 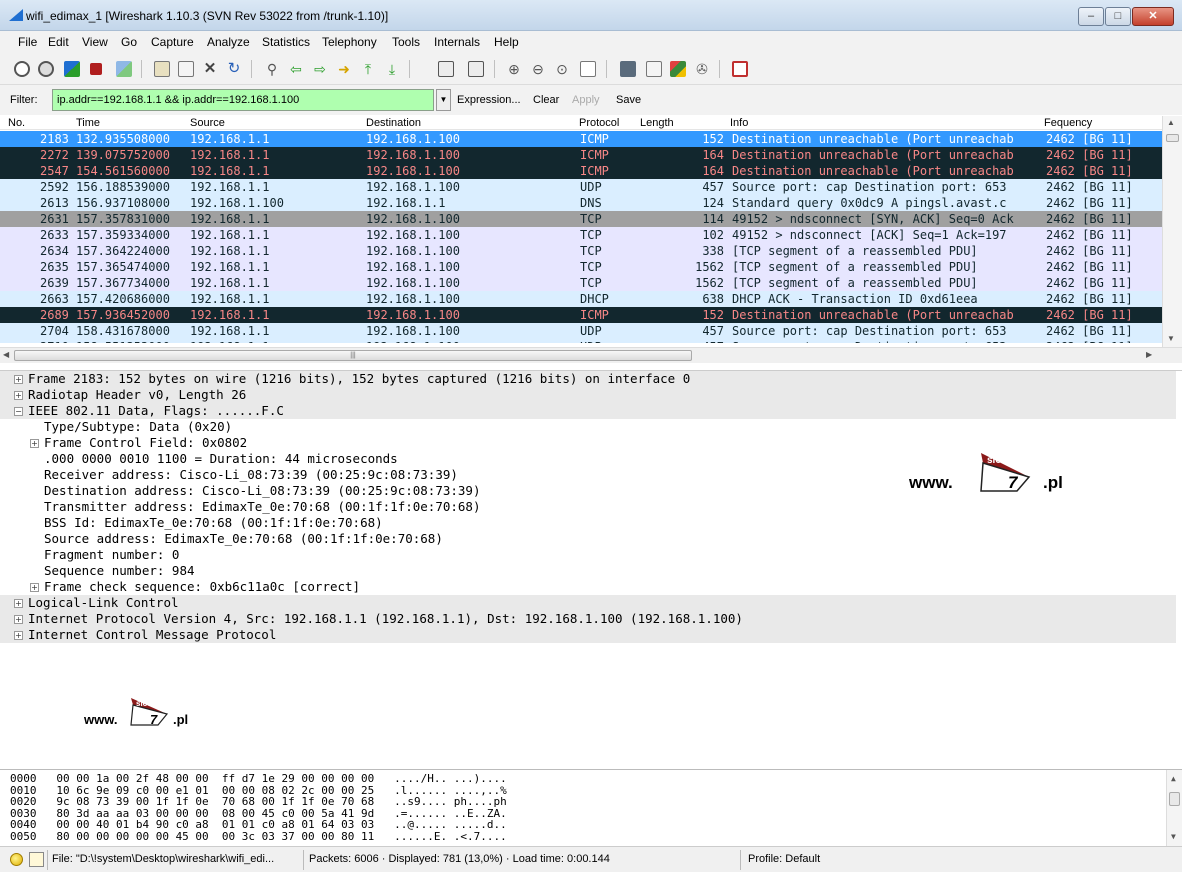 I want to click on col-time: Time, so click(x=88, y=123).